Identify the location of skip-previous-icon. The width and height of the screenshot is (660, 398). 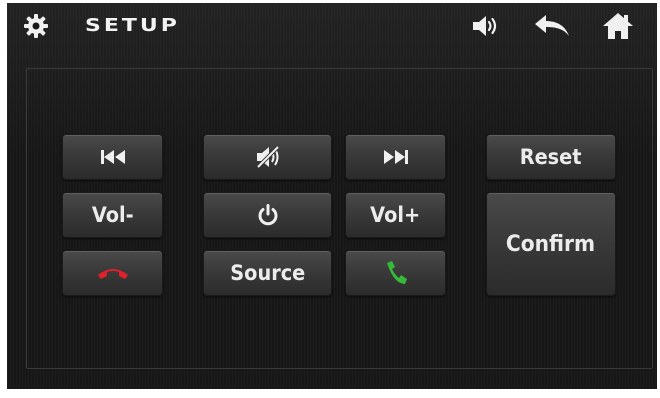
(112, 157).